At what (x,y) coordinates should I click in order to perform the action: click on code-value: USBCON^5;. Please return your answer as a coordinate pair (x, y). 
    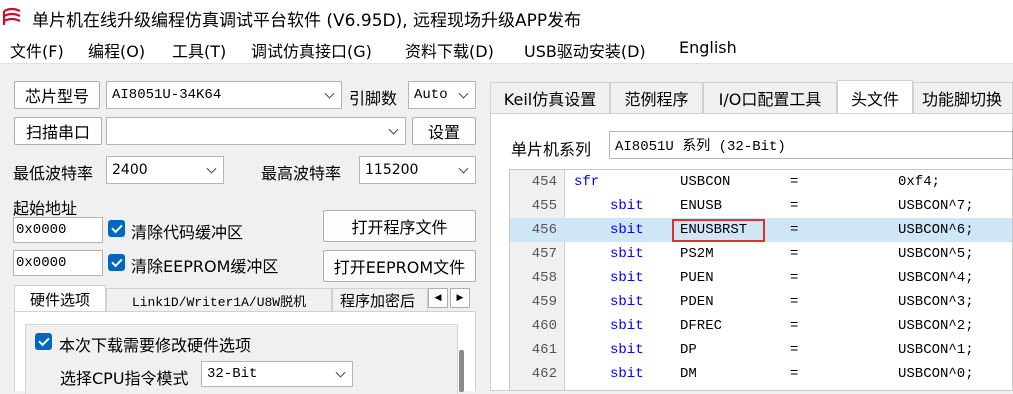
    Looking at the image, I should click on (936, 254).